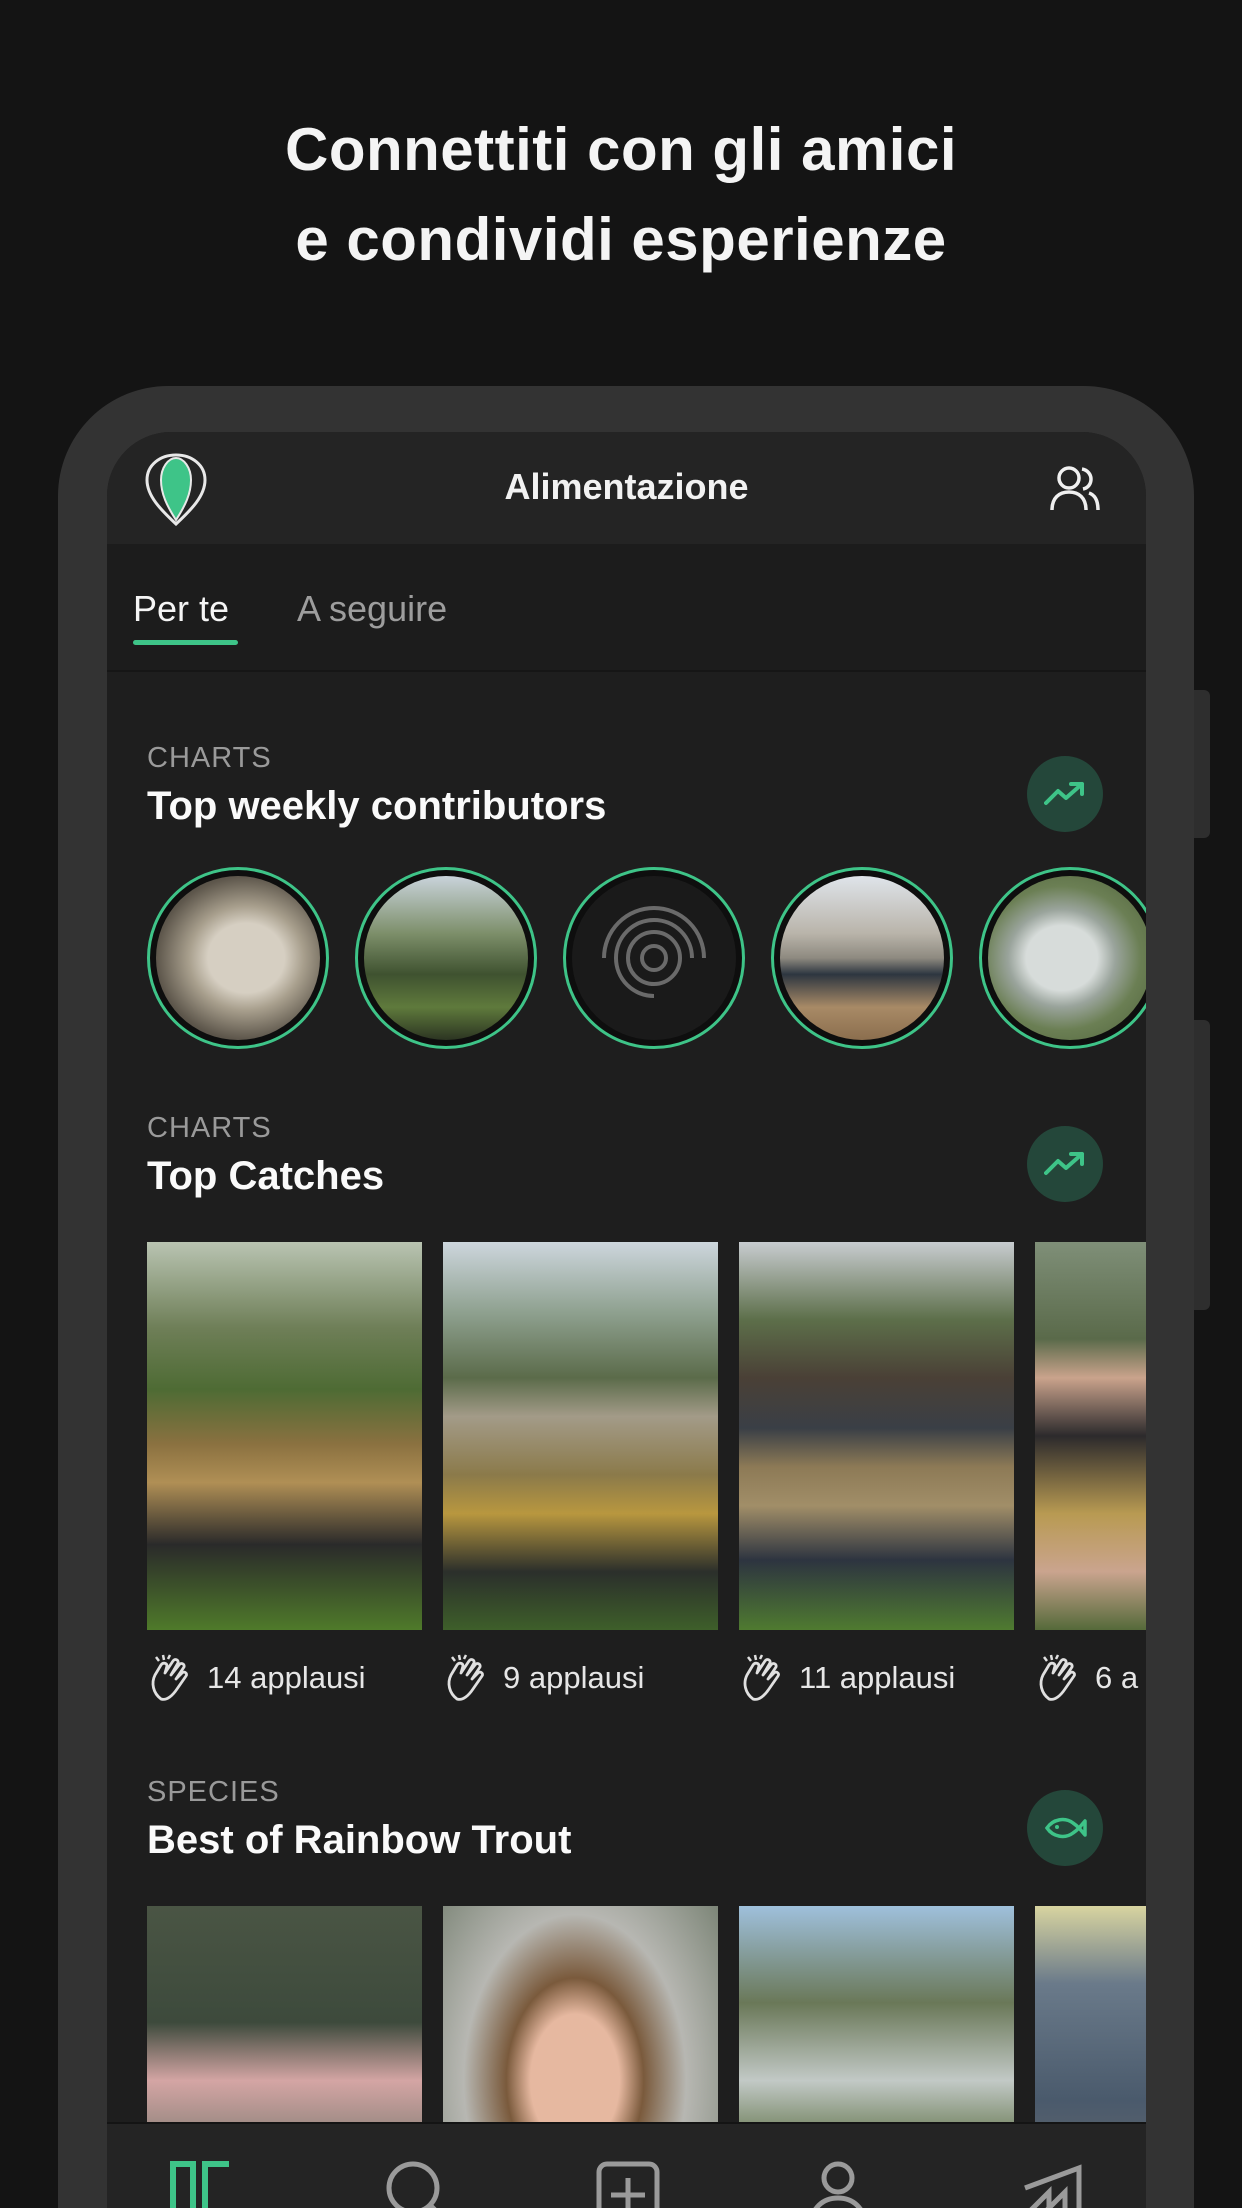 Image resolution: width=1242 pixels, height=2208 pixels. What do you see at coordinates (418, 2183) in the screenshot?
I see `search-icon` at bounding box center [418, 2183].